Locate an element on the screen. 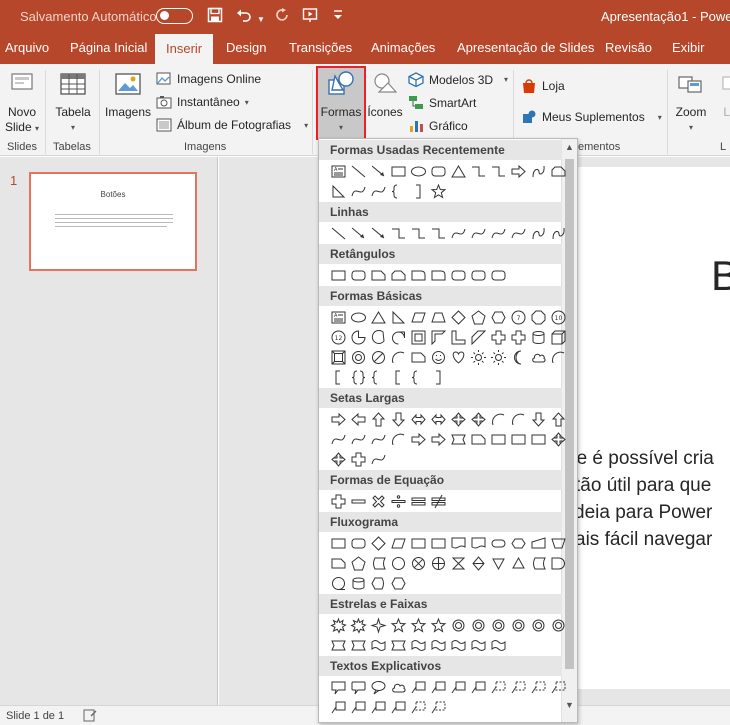  start-slideshow-icon is located at coordinates (311, 17).